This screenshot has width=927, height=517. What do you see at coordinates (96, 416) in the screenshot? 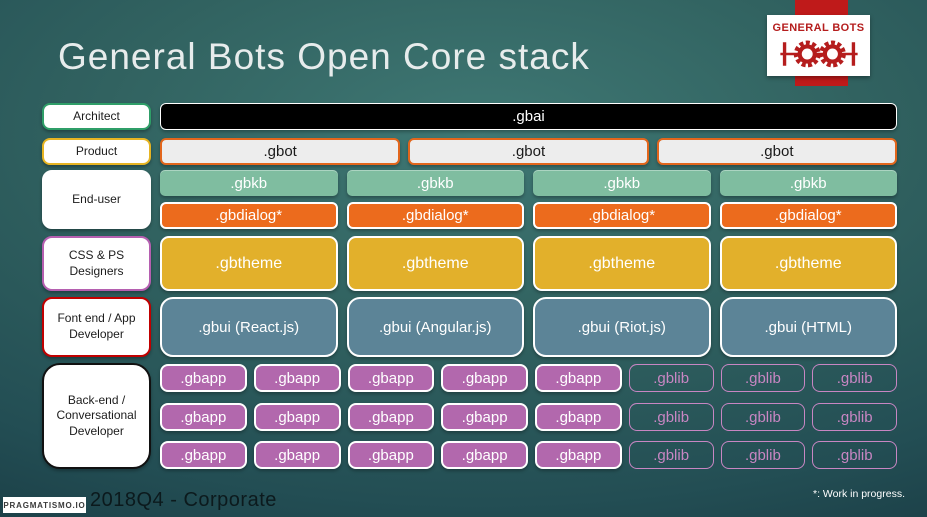
I see `label-backend-conversational-developer: Back-end / Conversational Developer` at bounding box center [96, 416].